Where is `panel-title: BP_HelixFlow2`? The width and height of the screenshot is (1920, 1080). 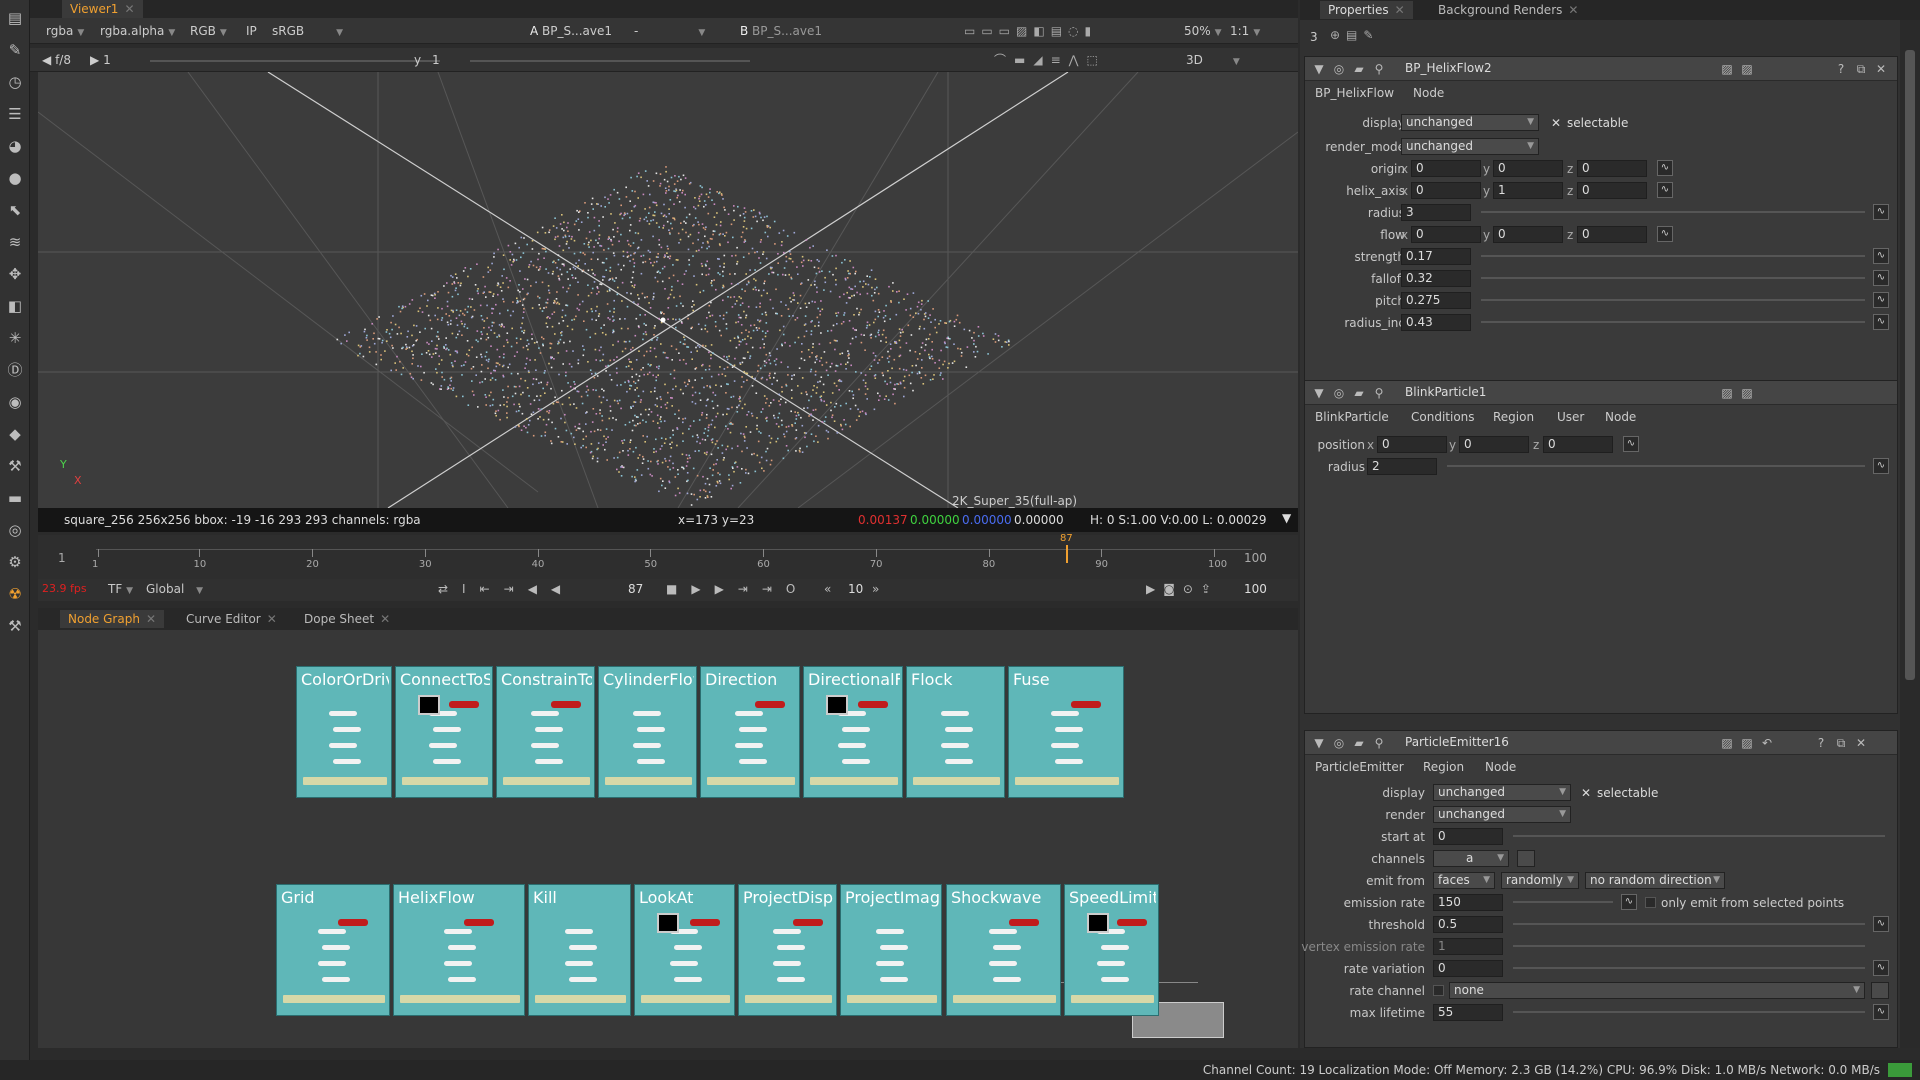
panel-title: BP_HelixFlow2 is located at coordinates (1448, 68).